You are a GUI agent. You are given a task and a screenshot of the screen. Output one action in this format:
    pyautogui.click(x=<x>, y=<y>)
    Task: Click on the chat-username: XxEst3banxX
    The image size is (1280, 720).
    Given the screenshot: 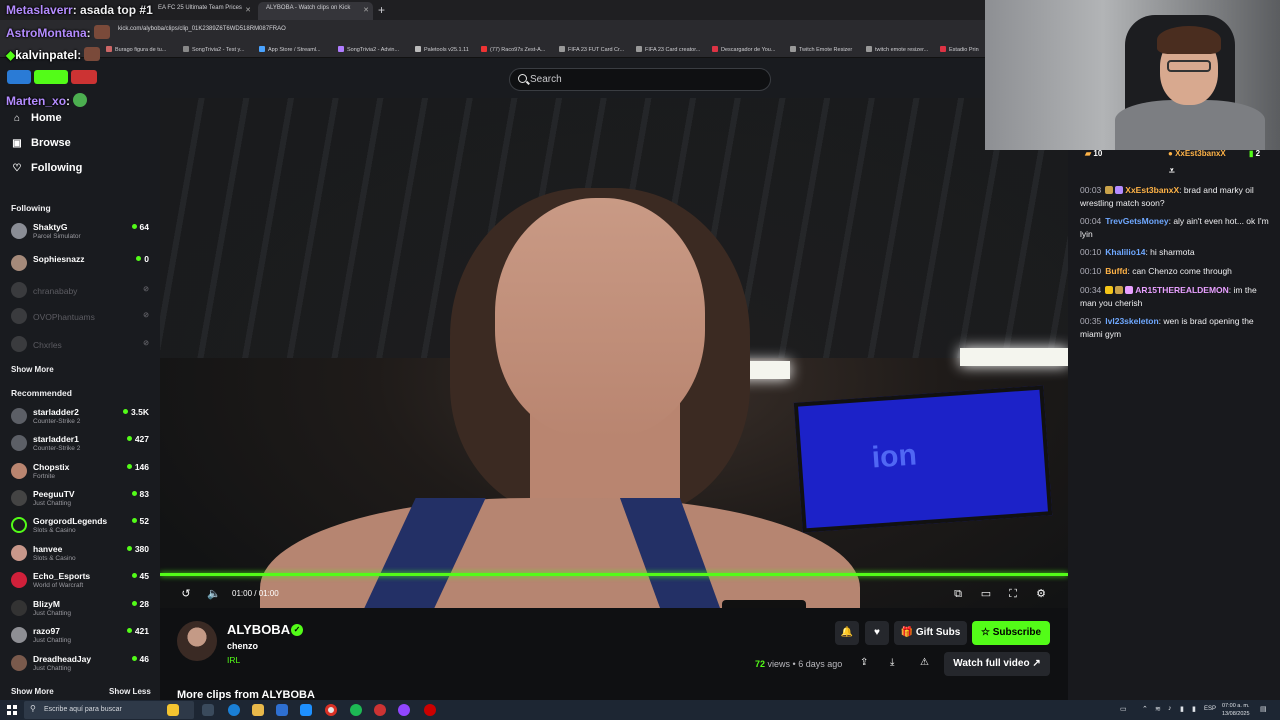 What is the action you would take?
    pyautogui.click(x=1152, y=190)
    